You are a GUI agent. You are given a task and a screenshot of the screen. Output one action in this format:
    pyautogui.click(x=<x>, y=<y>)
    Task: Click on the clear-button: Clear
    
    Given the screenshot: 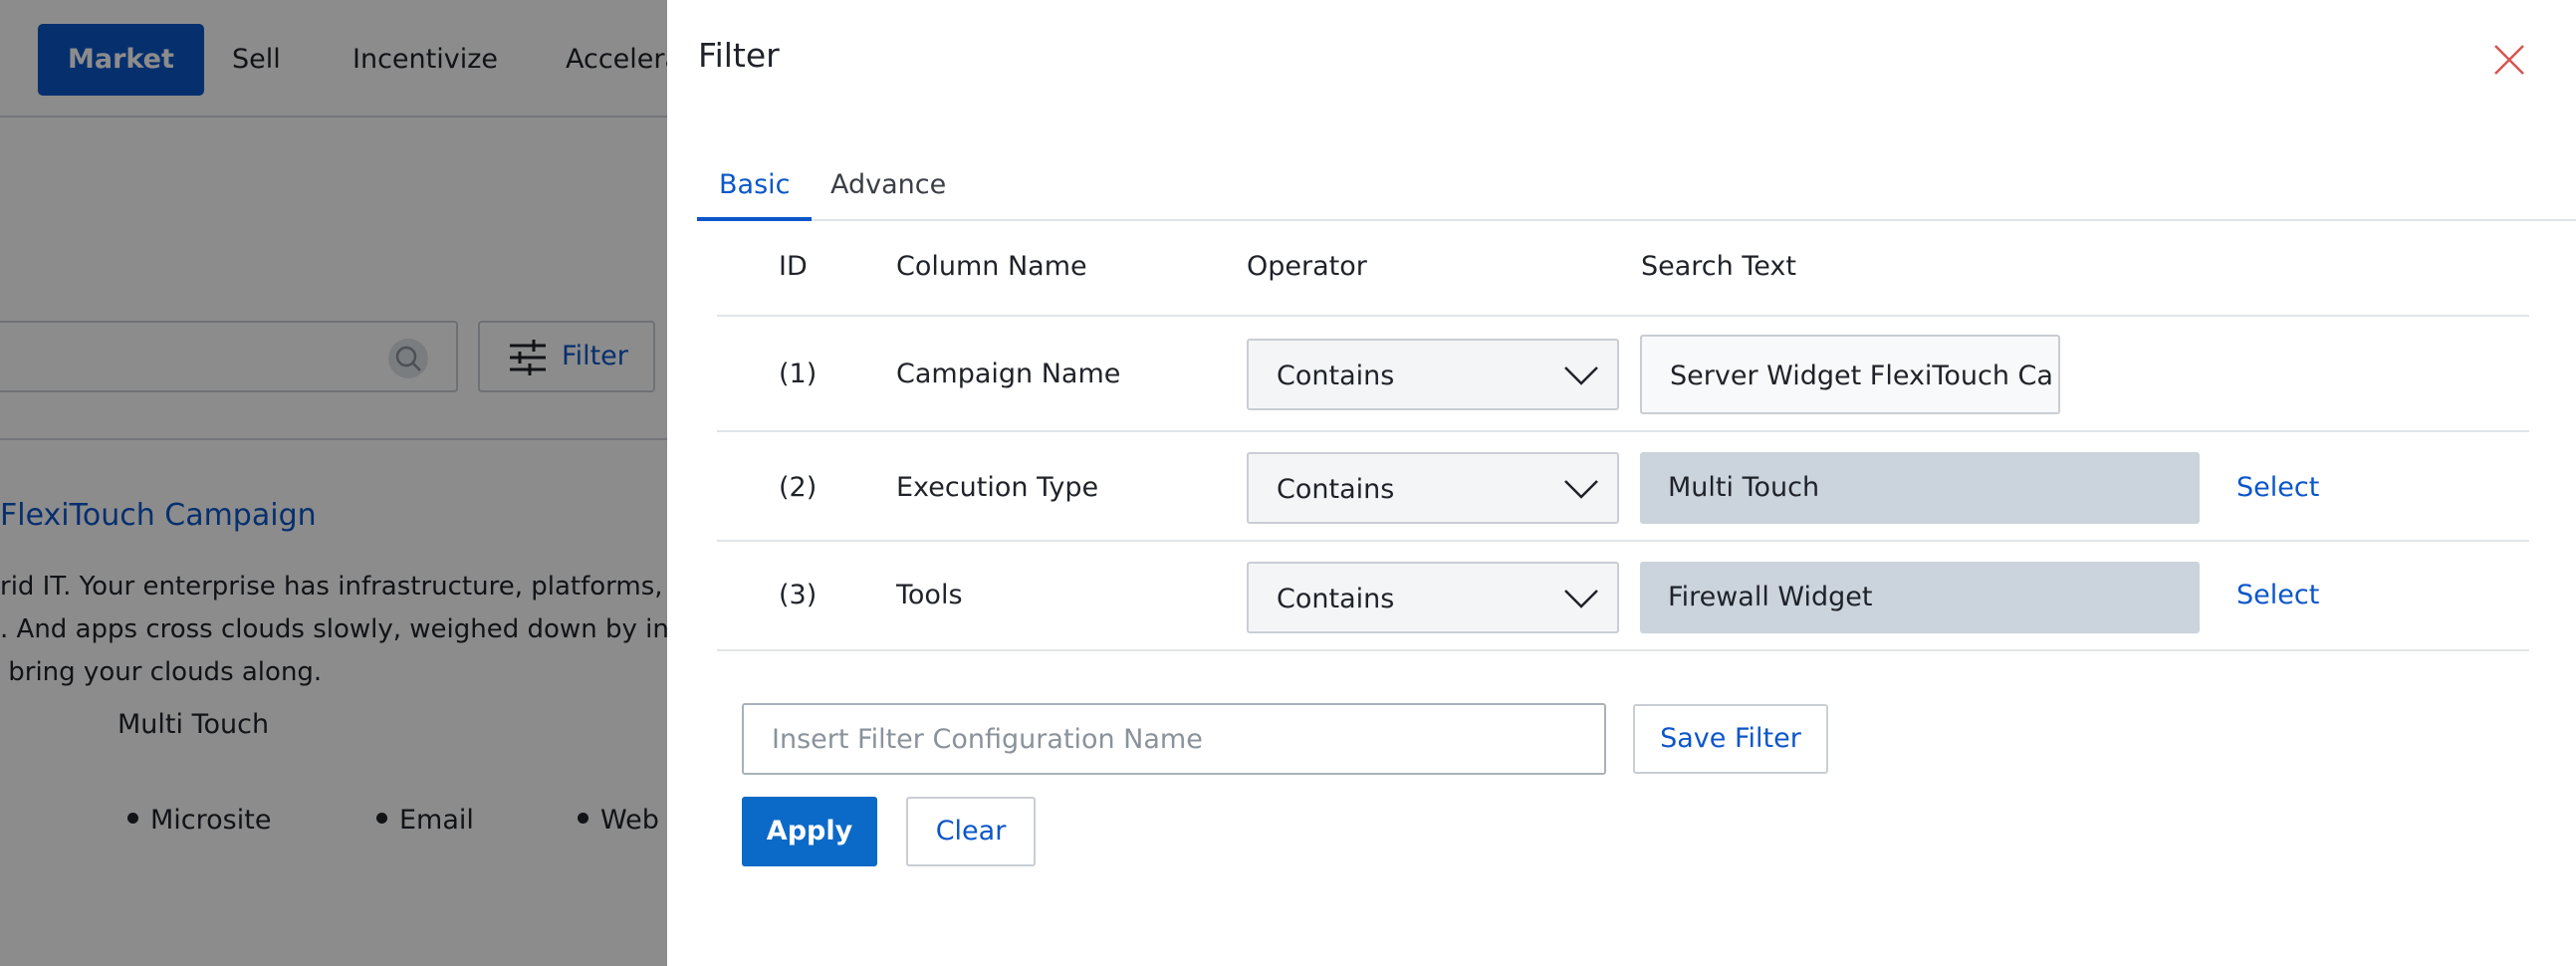 What is the action you would take?
    pyautogui.click(x=971, y=832)
    